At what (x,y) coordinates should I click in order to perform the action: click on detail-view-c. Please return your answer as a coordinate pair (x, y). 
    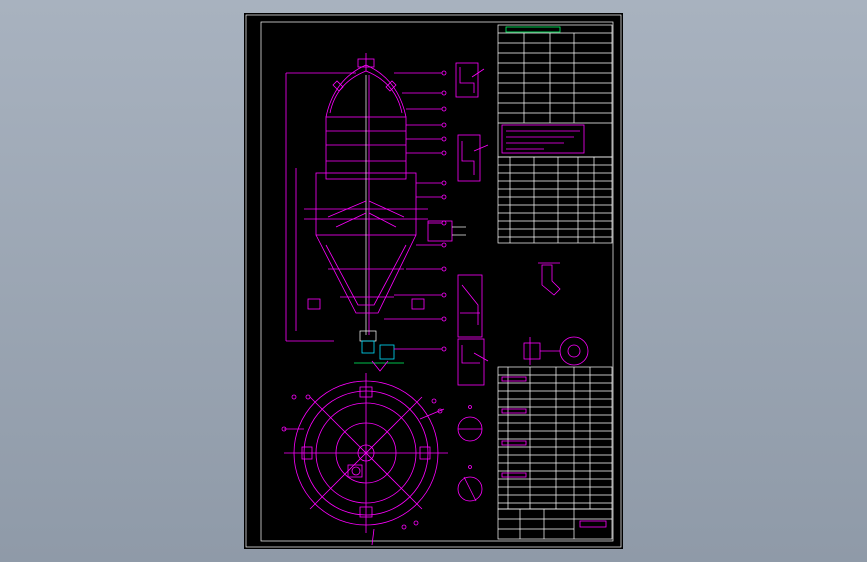
    Looking at the image, I should click on (470, 306).